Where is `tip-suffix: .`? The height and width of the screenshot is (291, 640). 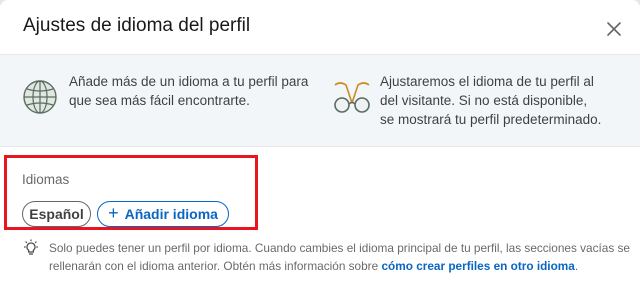
tip-suffix: . is located at coordinates (576, 266).